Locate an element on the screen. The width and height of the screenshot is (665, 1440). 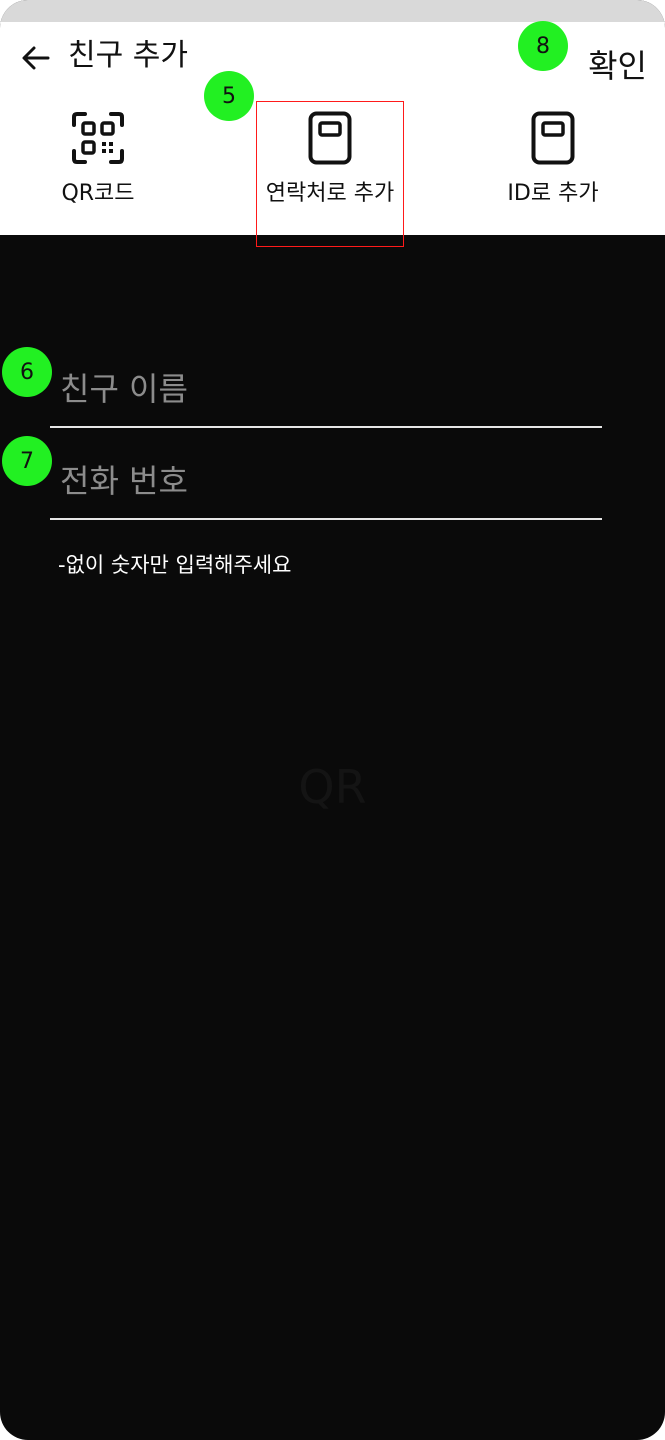
status-bar is located at coordinates (332, 11).